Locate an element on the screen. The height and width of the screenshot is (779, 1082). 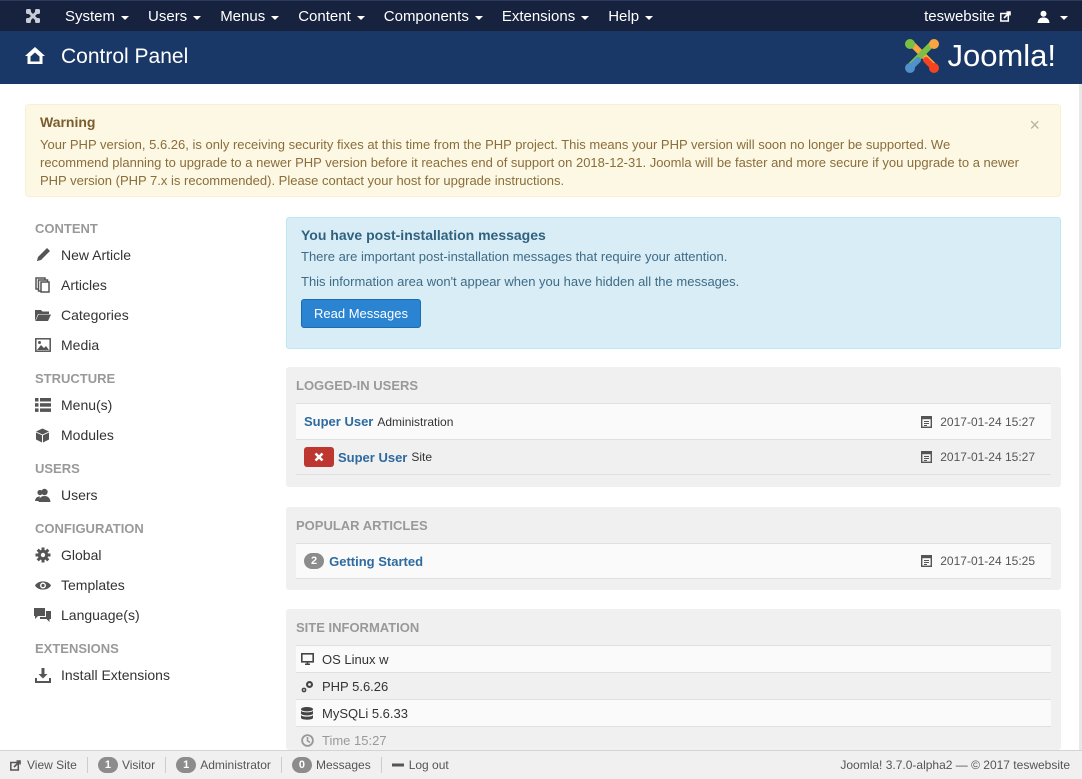
clock-icon is located at coordinates (307, 740).